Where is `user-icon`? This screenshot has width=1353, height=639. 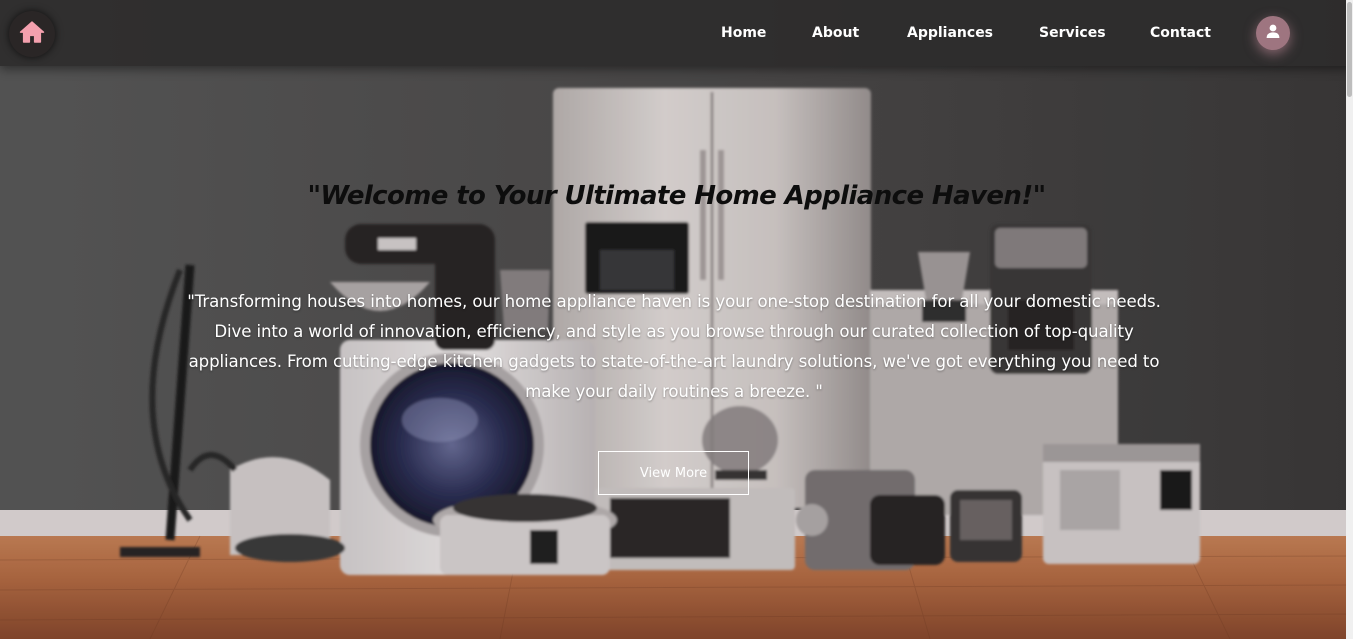 user-icon is located at coordinates (1273, 33).